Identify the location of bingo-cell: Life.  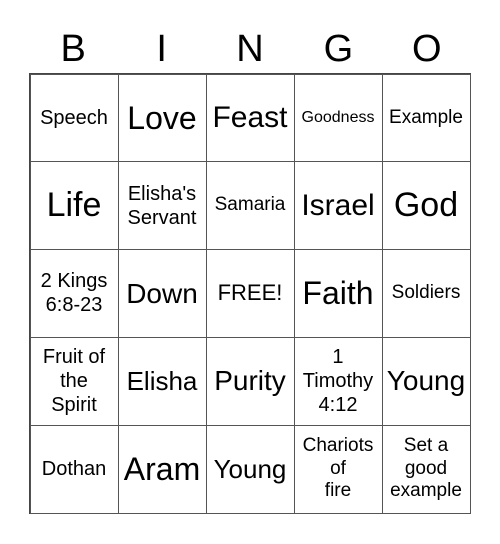
(74, 206).